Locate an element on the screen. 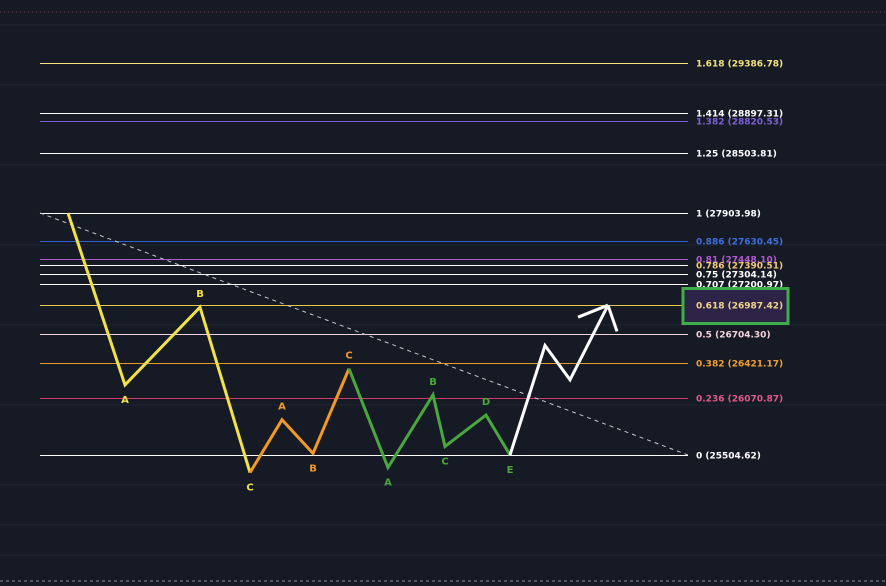 This screenshot has width=886, height=586. fib-label-1-618: 1.618 (29386.78) is located at coordinates (739, 65).